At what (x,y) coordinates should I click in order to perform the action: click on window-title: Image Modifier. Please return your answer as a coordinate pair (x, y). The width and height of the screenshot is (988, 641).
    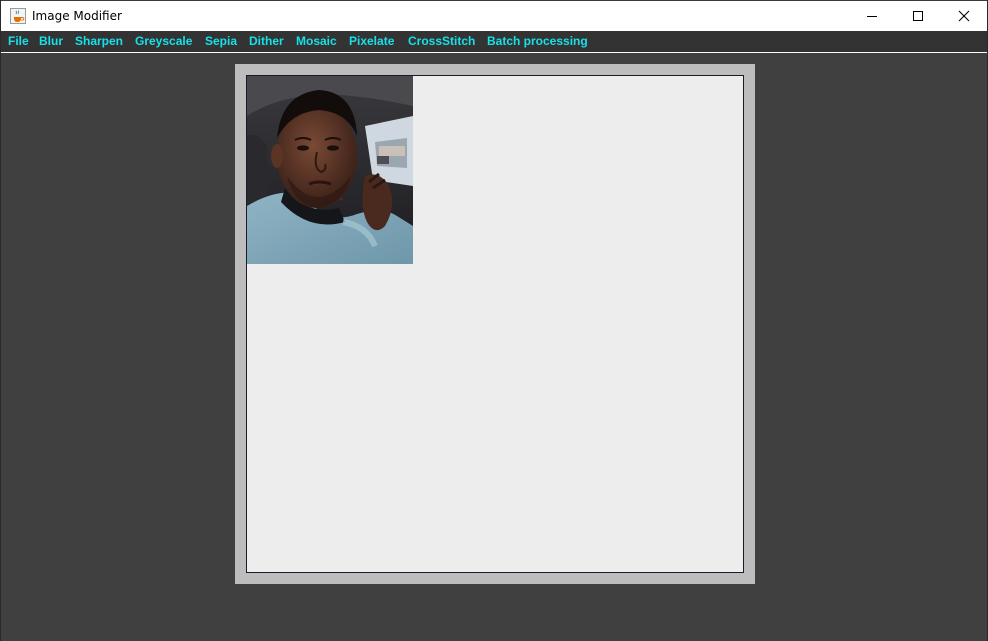
    Looking at the image, I should click on (77, 16).